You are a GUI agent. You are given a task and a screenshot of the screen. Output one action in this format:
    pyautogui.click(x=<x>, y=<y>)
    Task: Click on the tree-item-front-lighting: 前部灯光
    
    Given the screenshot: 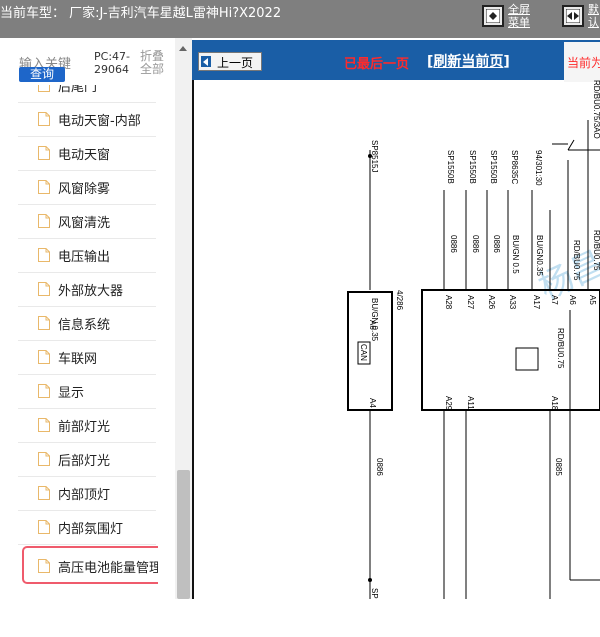 What is the action you would take?
    pyautogui.click(x=87, y=425)
    